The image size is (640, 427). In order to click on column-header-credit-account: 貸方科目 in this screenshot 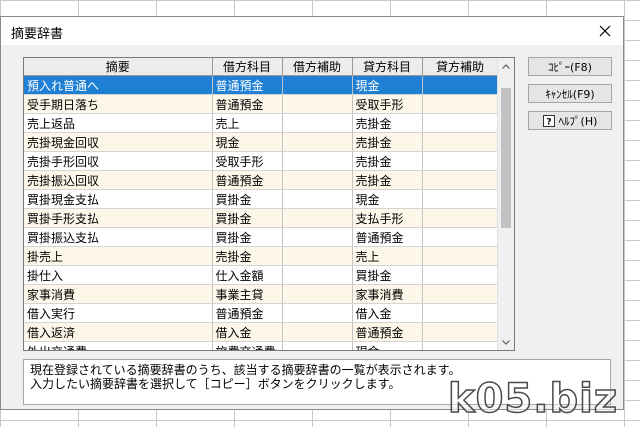, I will do `click(387, 67)`.